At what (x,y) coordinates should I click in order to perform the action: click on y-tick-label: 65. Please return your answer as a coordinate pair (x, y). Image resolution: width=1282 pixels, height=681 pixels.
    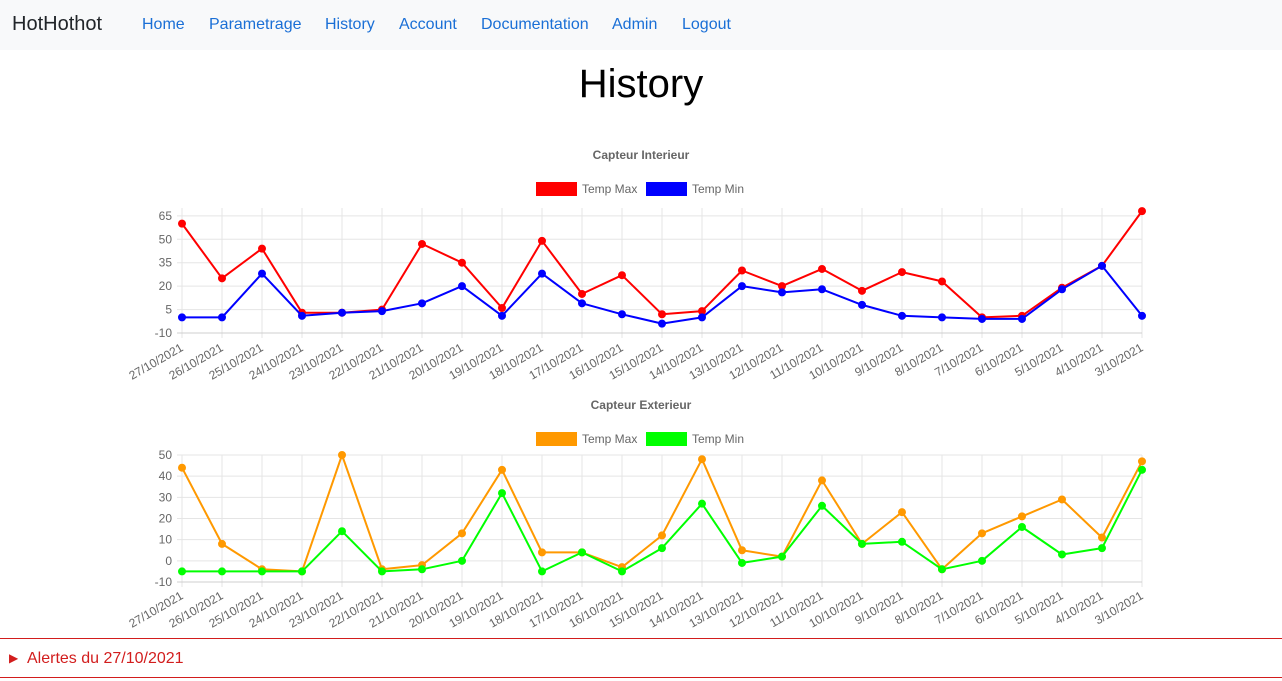
    Looking at the image, I should click on (166, 216).